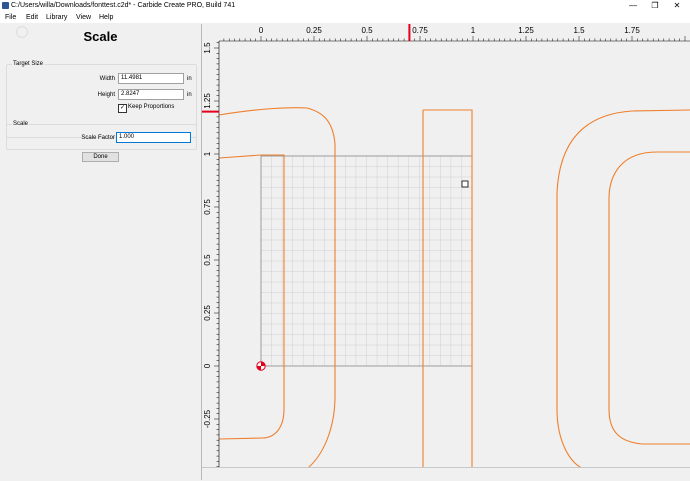  What do you see at coordinates (210, 32) in the screenshot?
I see `ruler-corner` at bounding box center [210, 32].